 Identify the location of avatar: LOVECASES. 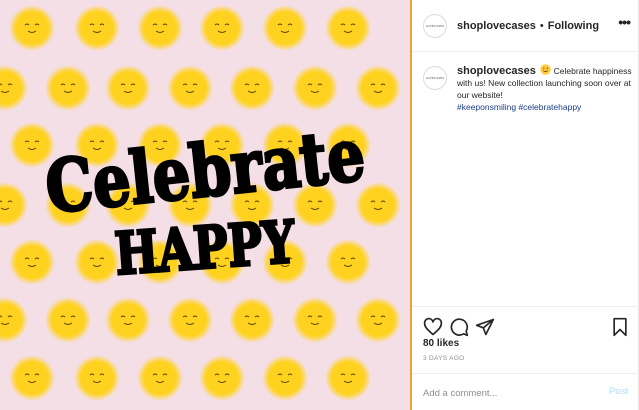
(435, 25).